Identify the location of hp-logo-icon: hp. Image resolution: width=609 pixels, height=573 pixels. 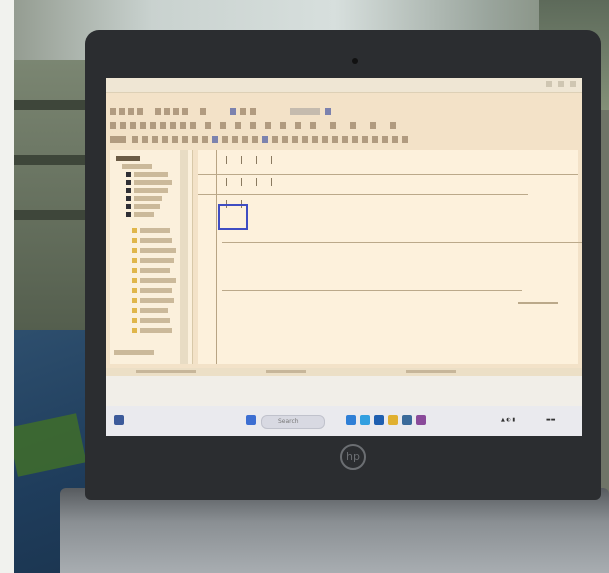
(353, 457).